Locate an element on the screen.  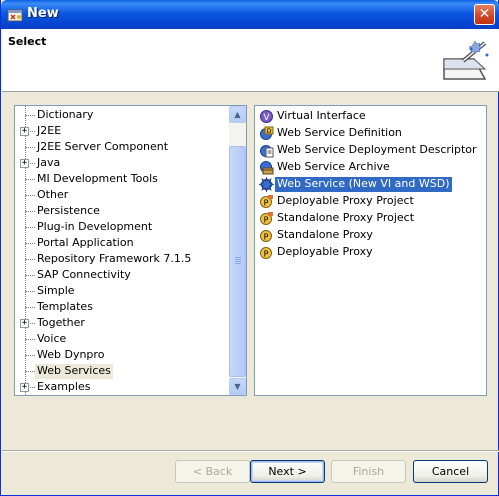
scroll-down-button: ▼ is located at coordinates (237, 386).